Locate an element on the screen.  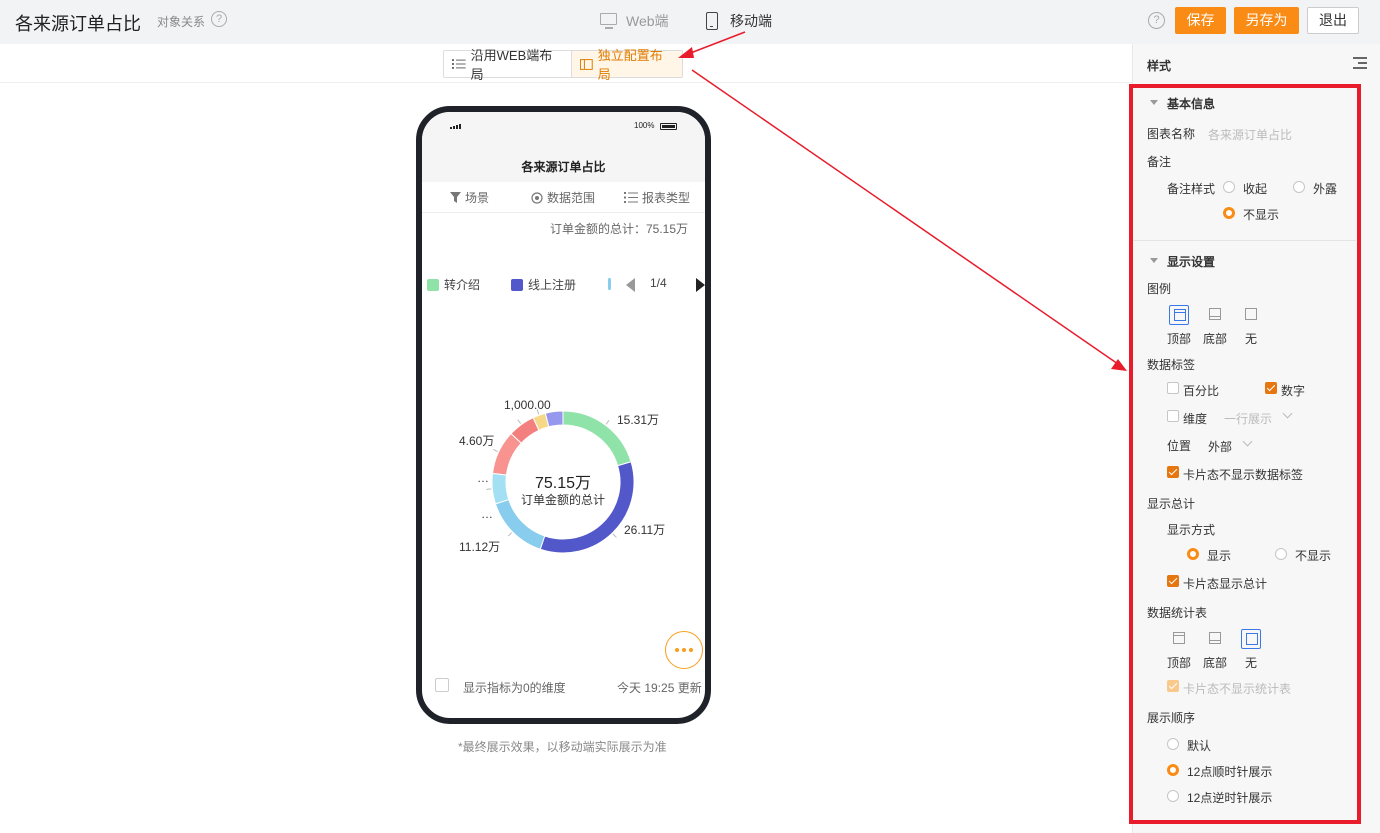
top-bar: 各来源订单占比 对象关系 ? Web端 移动端 ? 保存 另存为 退出 is located at coordinates (690, 22).